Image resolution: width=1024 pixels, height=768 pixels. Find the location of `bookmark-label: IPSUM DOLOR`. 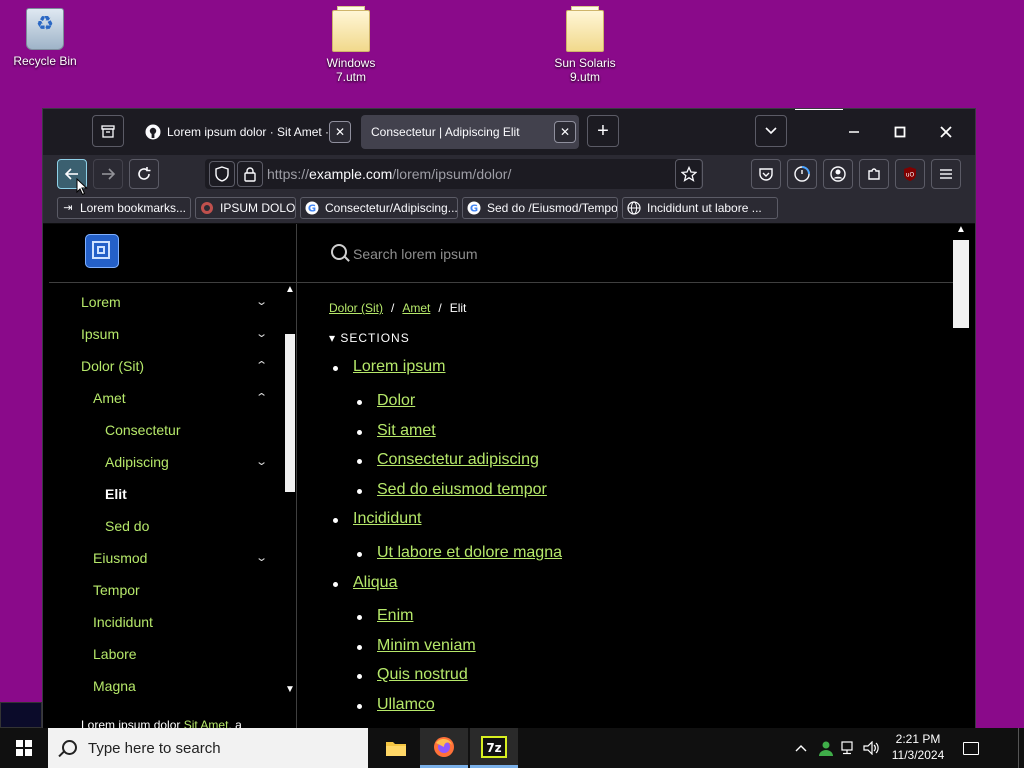

bookmark-label: IPSUM DOLOR is located at coordinates (258, 208).